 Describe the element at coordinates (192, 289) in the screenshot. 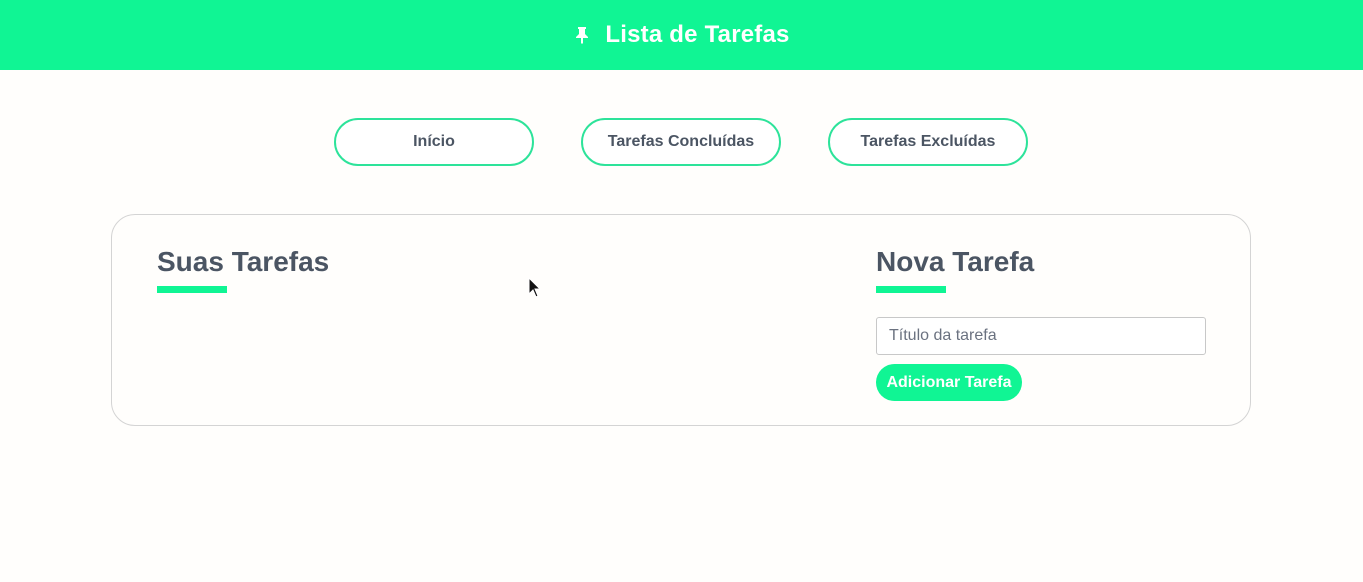

I see `tasks-title-underline` at that location.